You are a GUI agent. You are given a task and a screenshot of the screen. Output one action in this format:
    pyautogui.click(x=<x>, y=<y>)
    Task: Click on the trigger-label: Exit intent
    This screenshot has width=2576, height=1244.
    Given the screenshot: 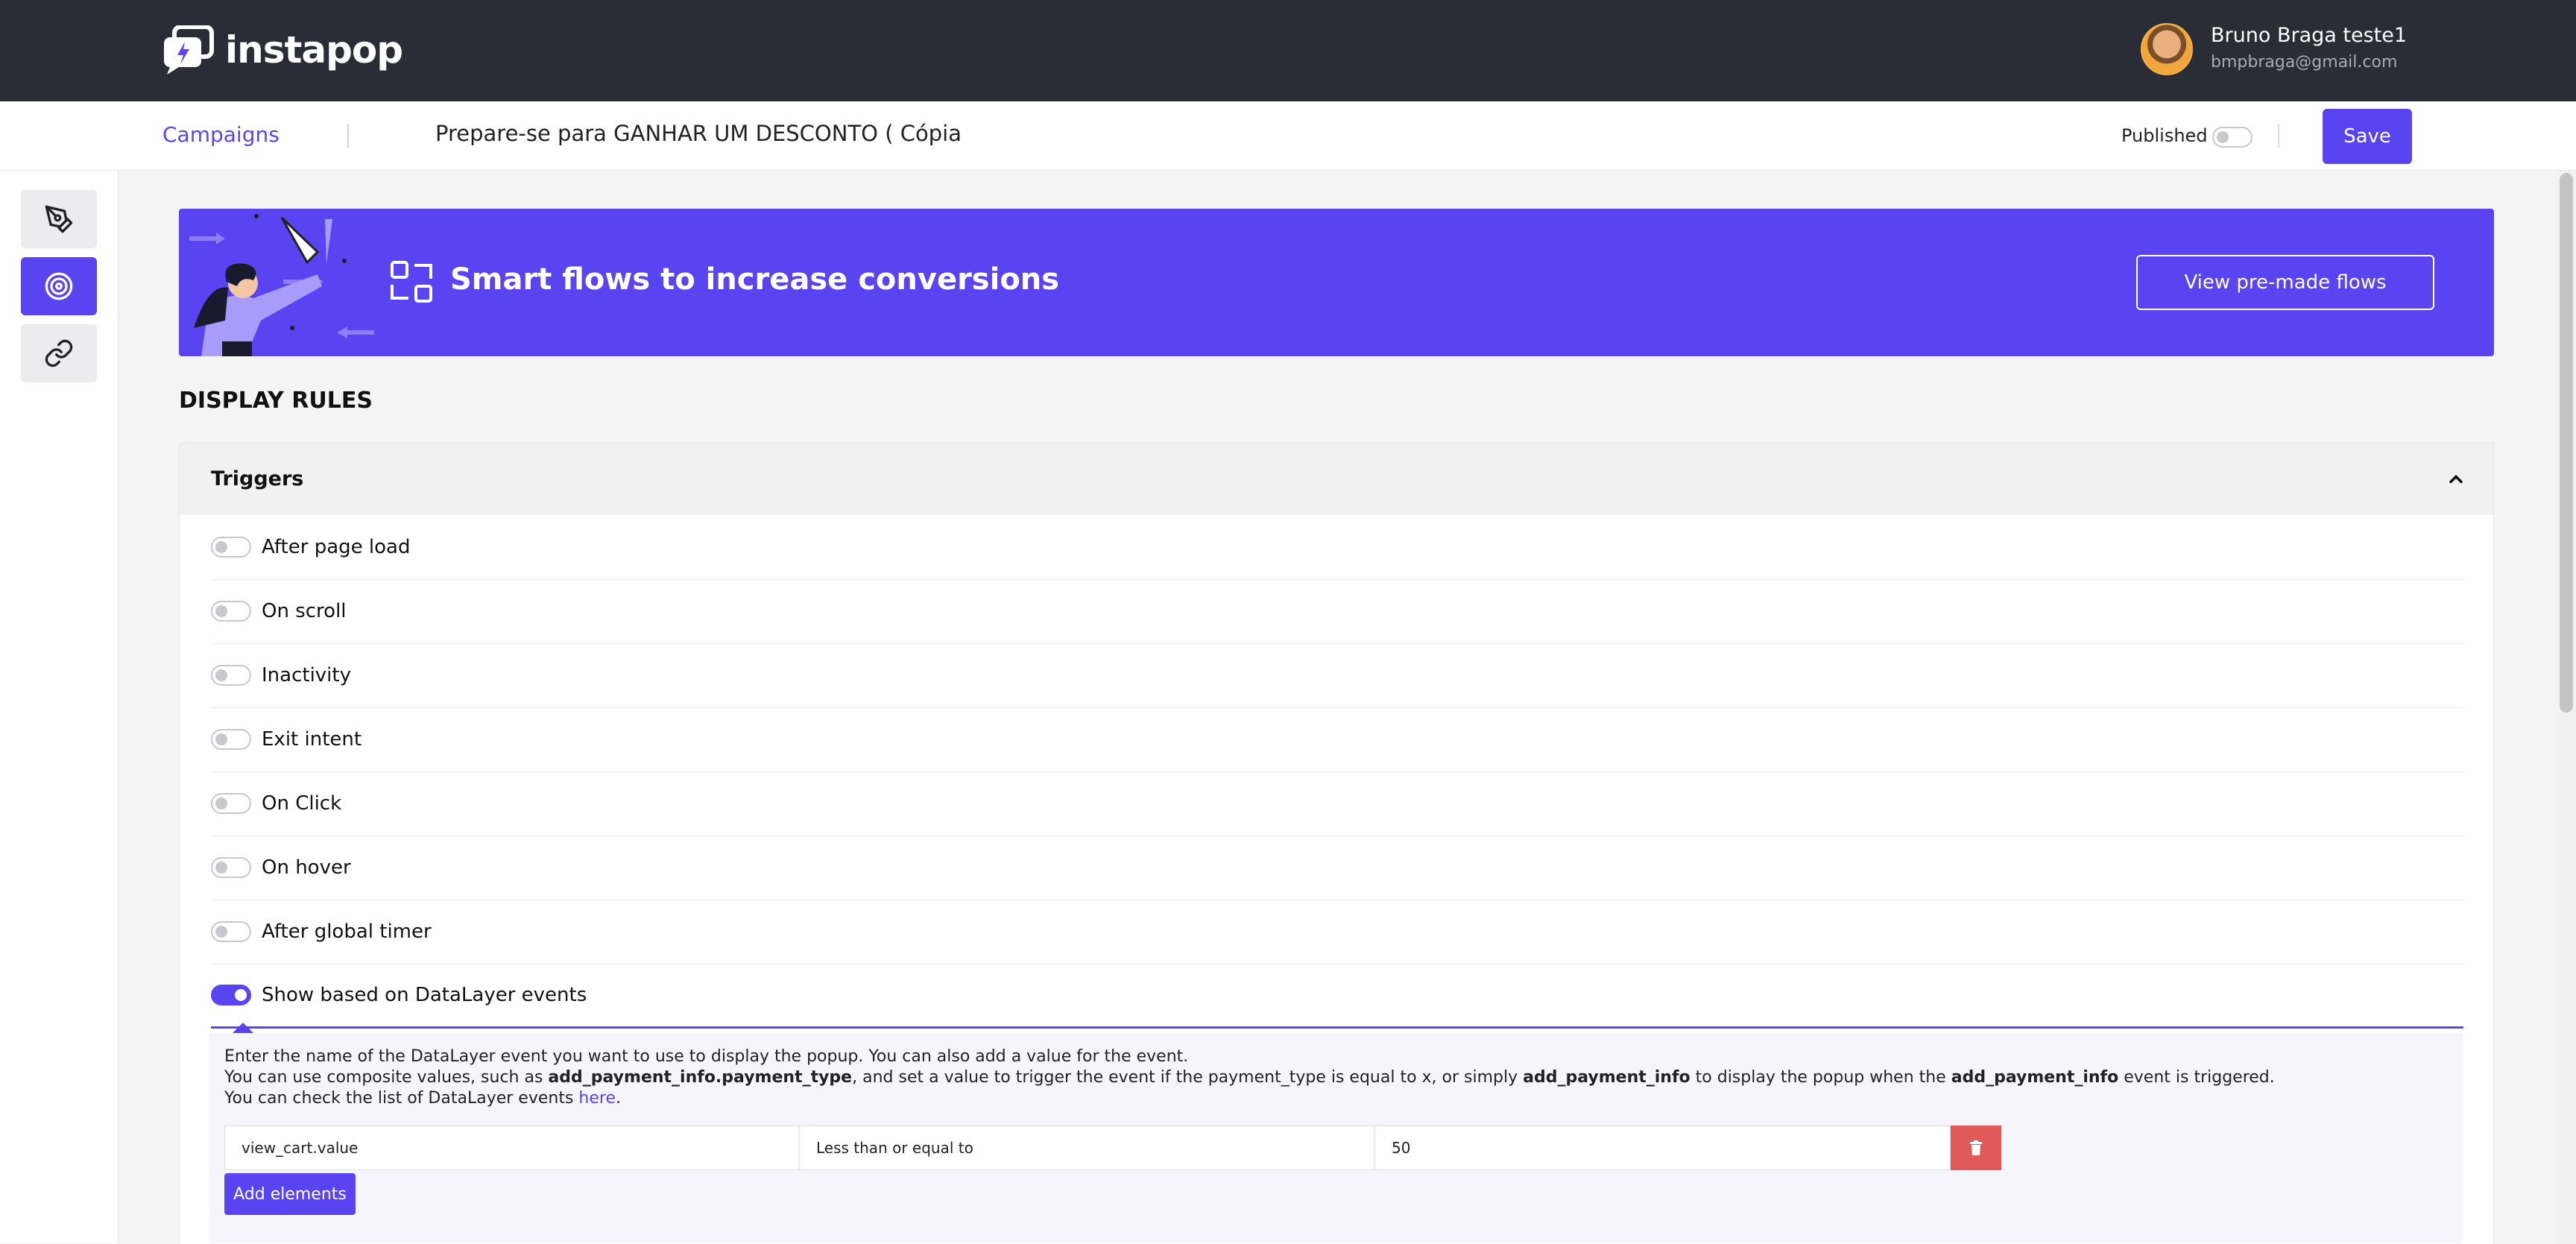 What is the action you would take?
    pyautogui.click(x=312, y=739)
    